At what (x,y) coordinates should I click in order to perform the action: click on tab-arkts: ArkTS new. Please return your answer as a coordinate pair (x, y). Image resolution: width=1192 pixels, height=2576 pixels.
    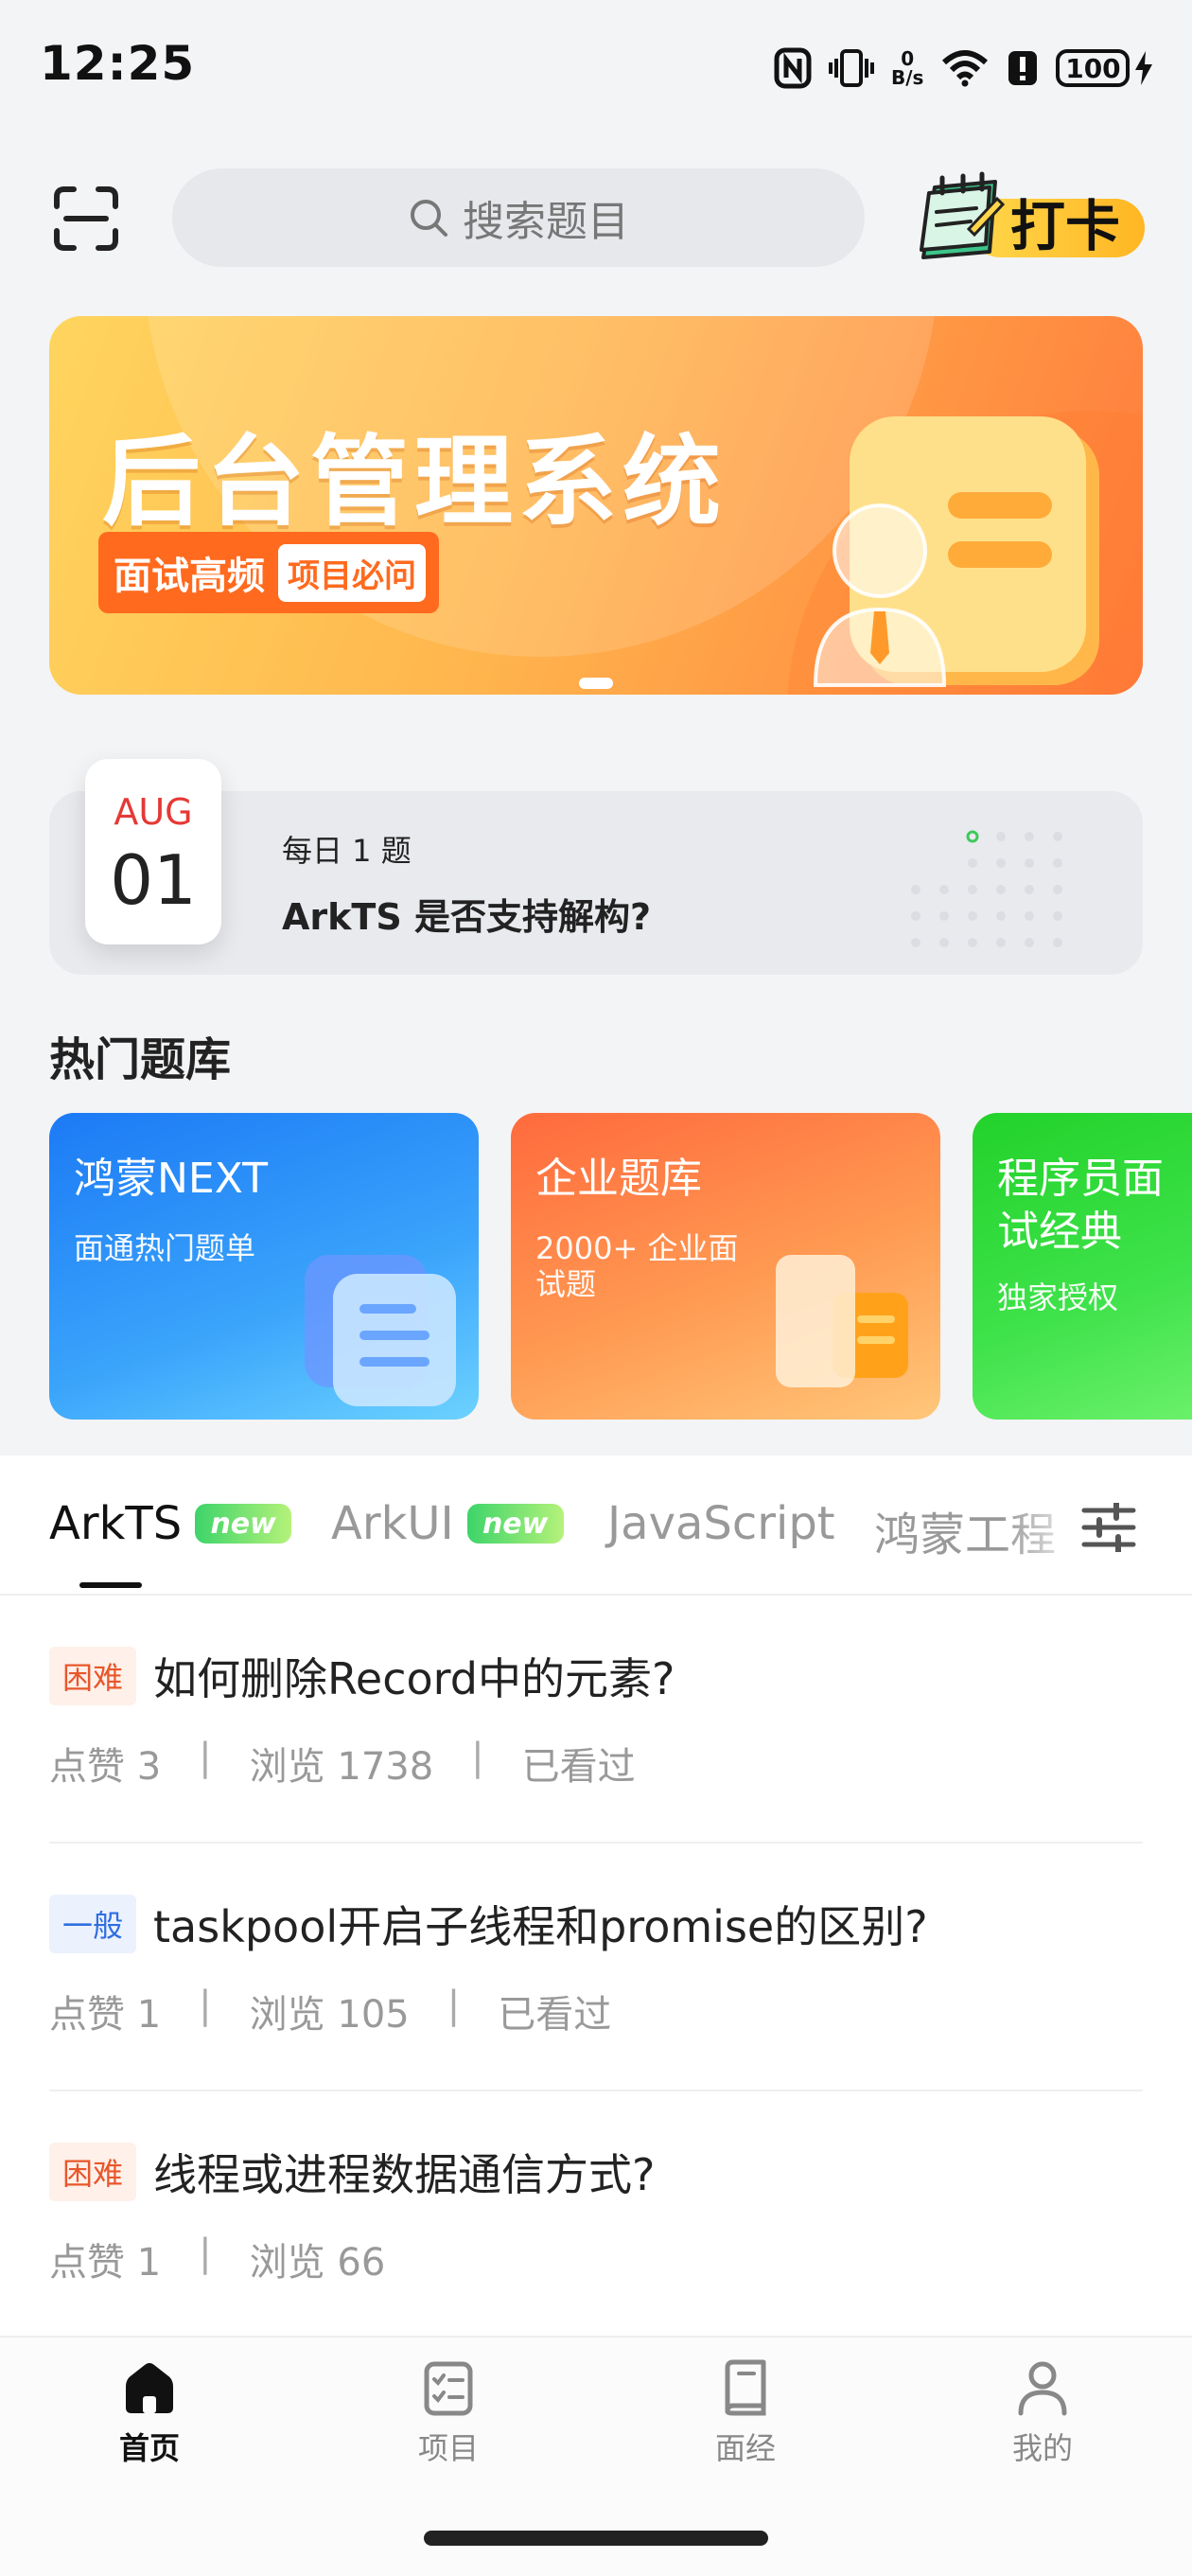
    Looking at the image, I should click on (170, 1523).